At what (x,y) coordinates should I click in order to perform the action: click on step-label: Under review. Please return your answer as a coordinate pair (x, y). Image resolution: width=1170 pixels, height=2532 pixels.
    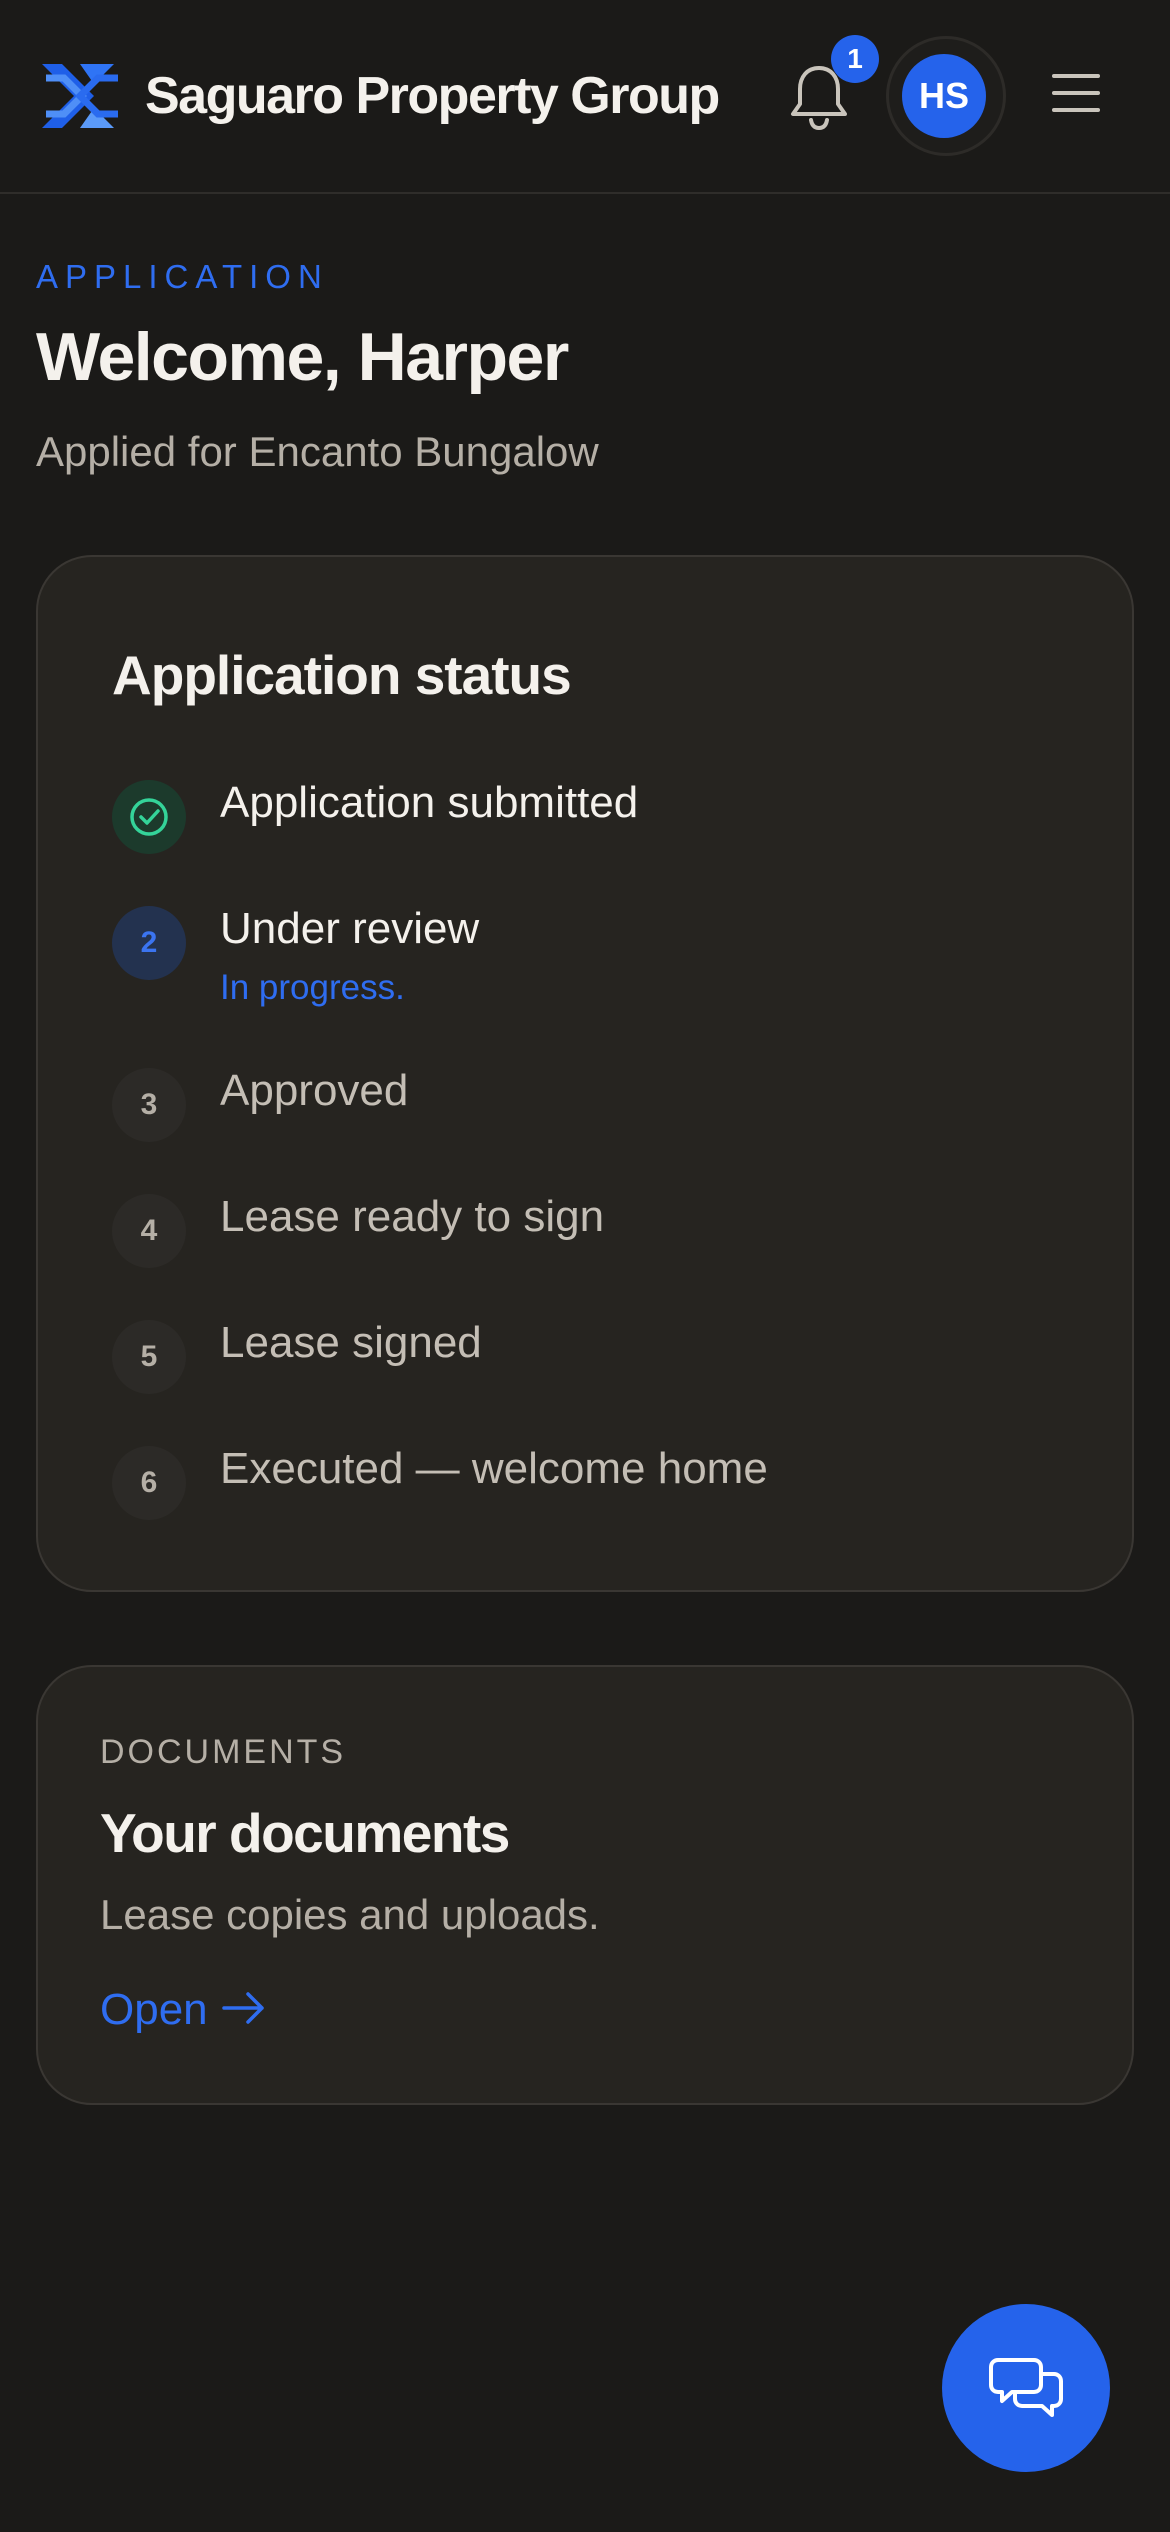
    Looking at the image, I should click on (350, 928).